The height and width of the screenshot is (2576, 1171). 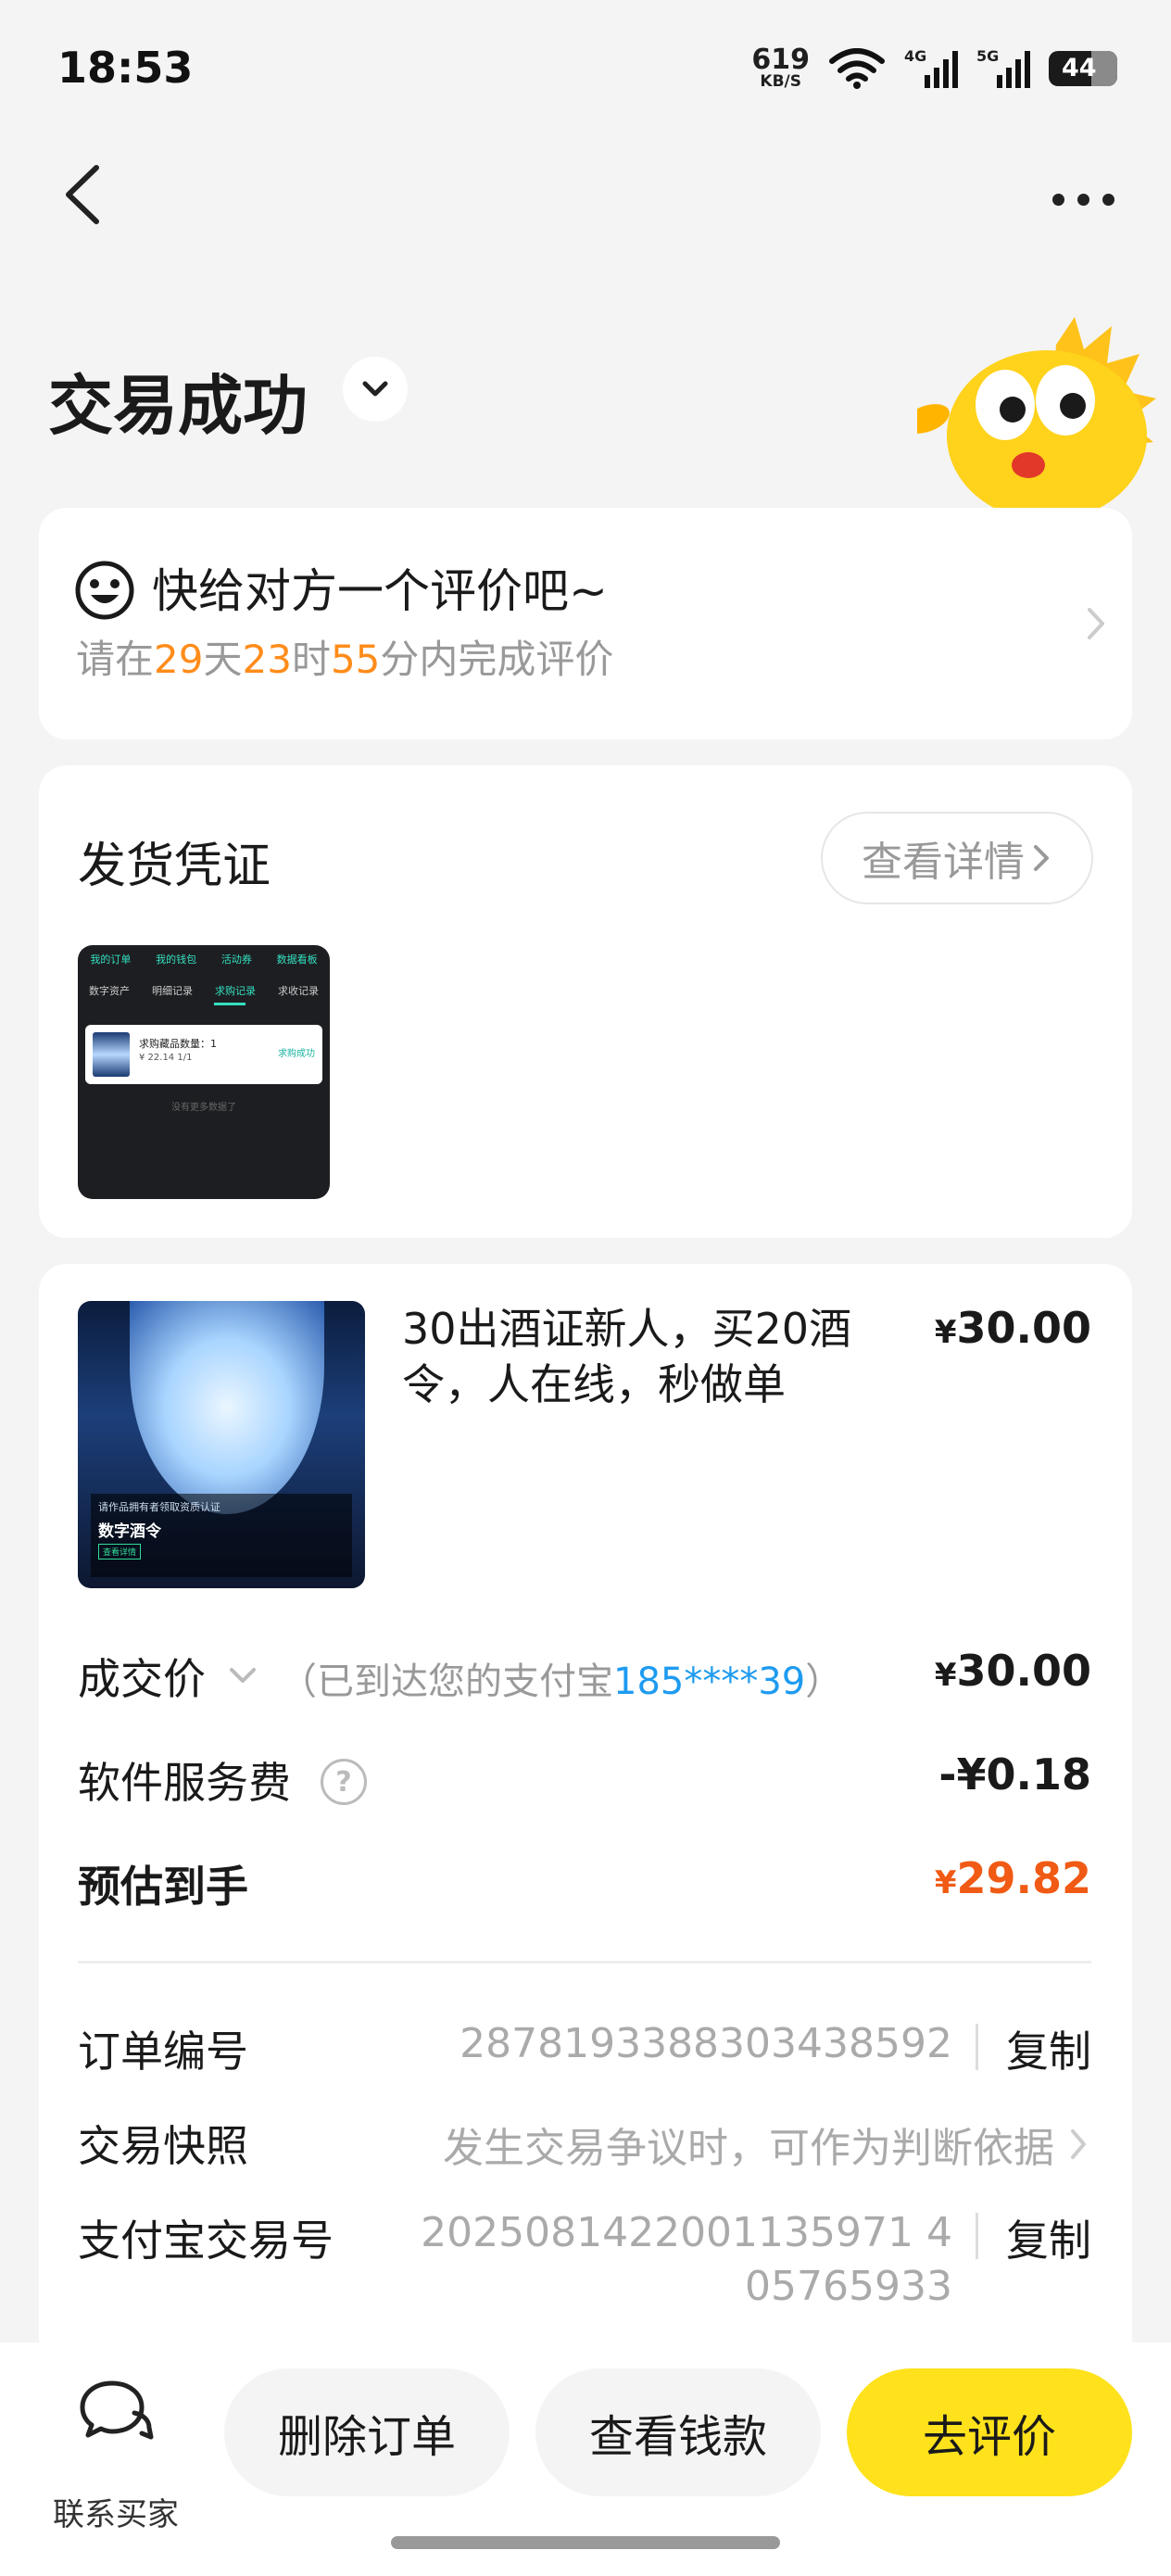 What do you see at coordinates (163, 2052) in the screenshot?
I see `order-number-label: 订单编号` at bounding box center [163, 2052].